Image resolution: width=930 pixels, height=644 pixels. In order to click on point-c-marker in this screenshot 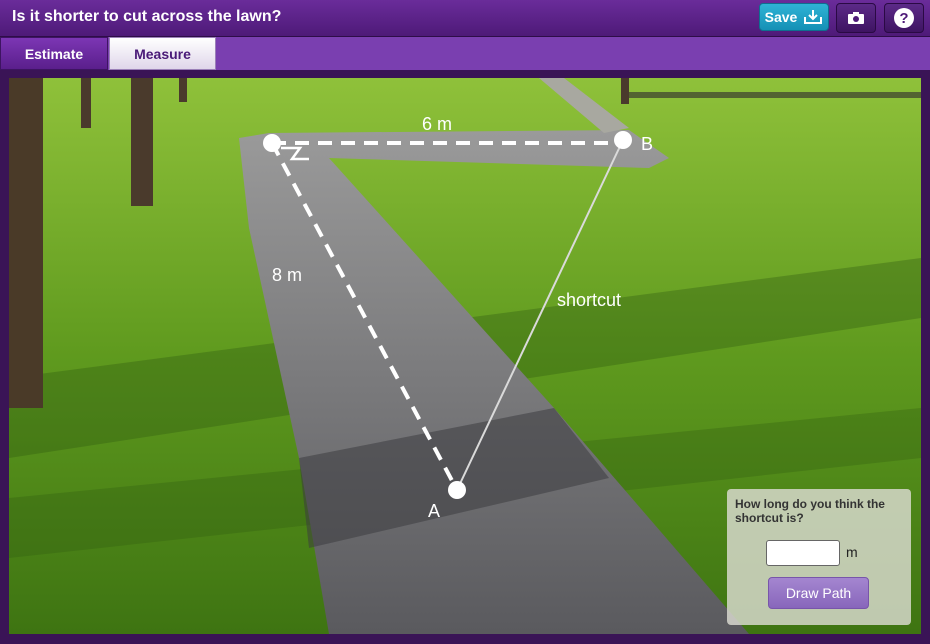, I will do `click(272, 143)`.